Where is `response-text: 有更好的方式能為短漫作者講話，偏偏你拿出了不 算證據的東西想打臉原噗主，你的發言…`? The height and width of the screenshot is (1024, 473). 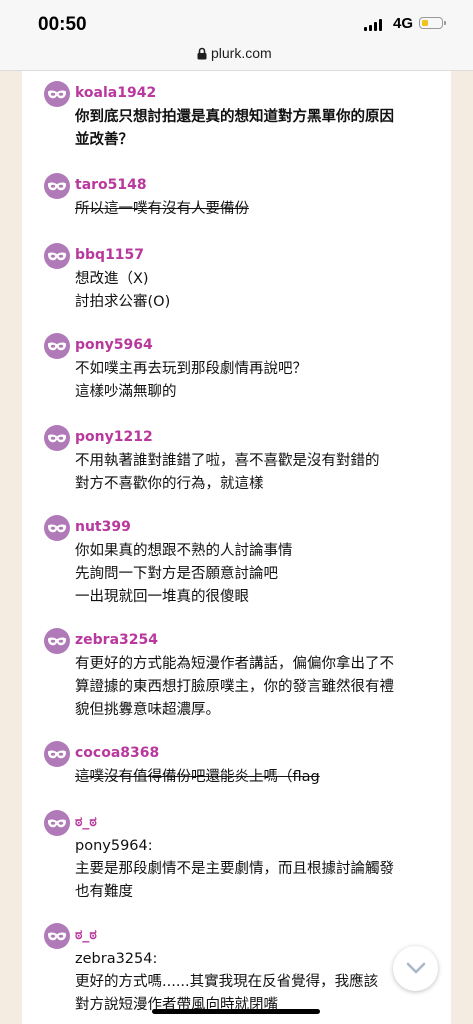 response-text: 有更好的方式能為短漫作者講話，偏偏你拿出了不 算證據的東西想打臉原噗主，你的發言… is located at coordinates (234, 687).